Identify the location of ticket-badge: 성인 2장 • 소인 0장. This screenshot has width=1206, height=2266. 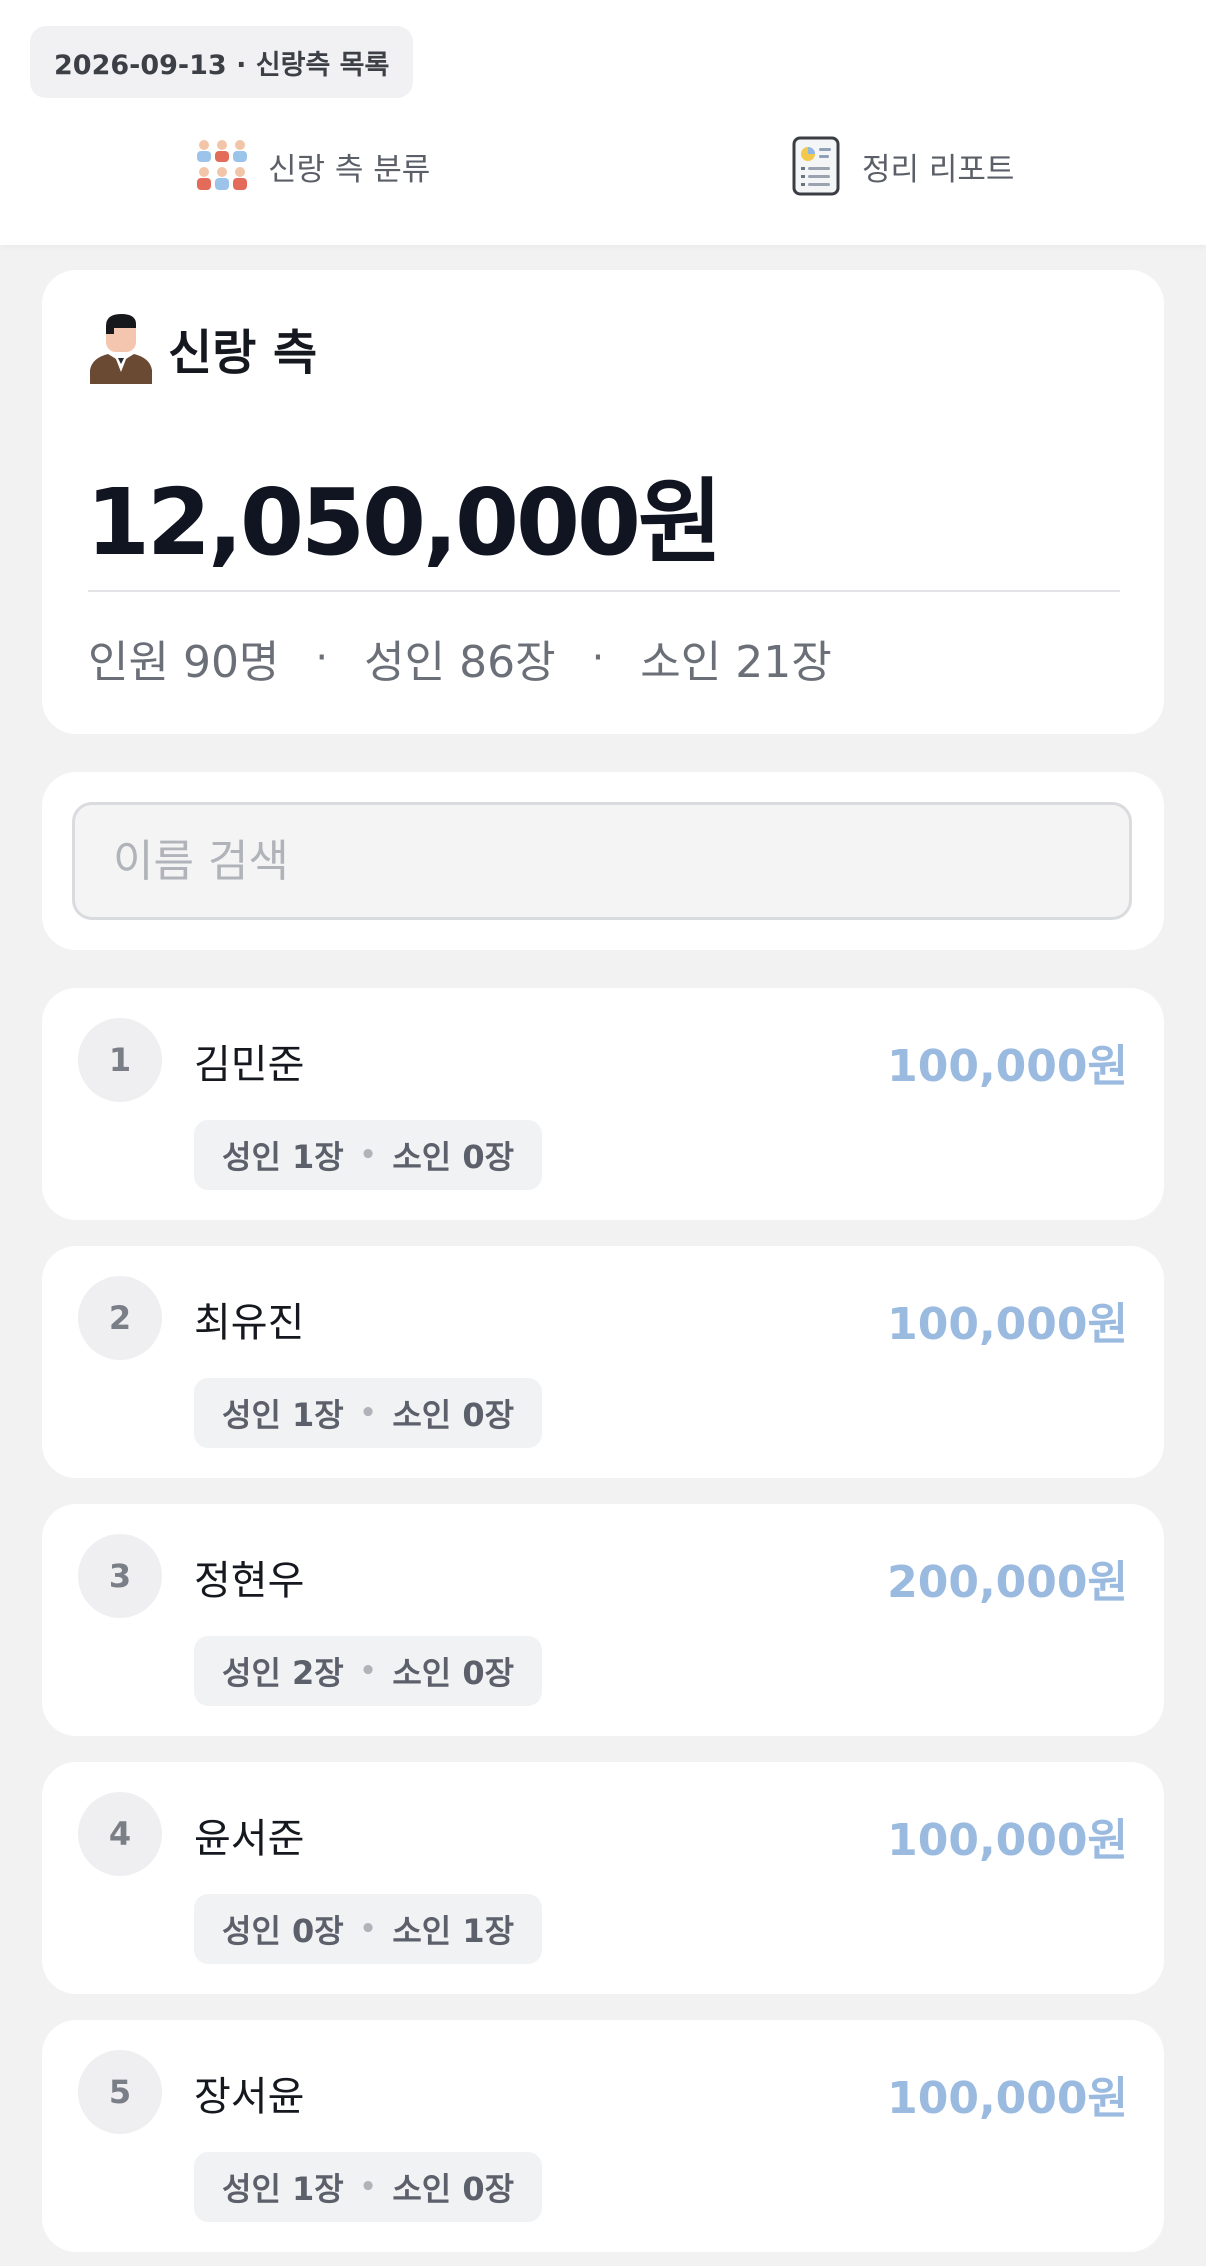
(368, 1671).